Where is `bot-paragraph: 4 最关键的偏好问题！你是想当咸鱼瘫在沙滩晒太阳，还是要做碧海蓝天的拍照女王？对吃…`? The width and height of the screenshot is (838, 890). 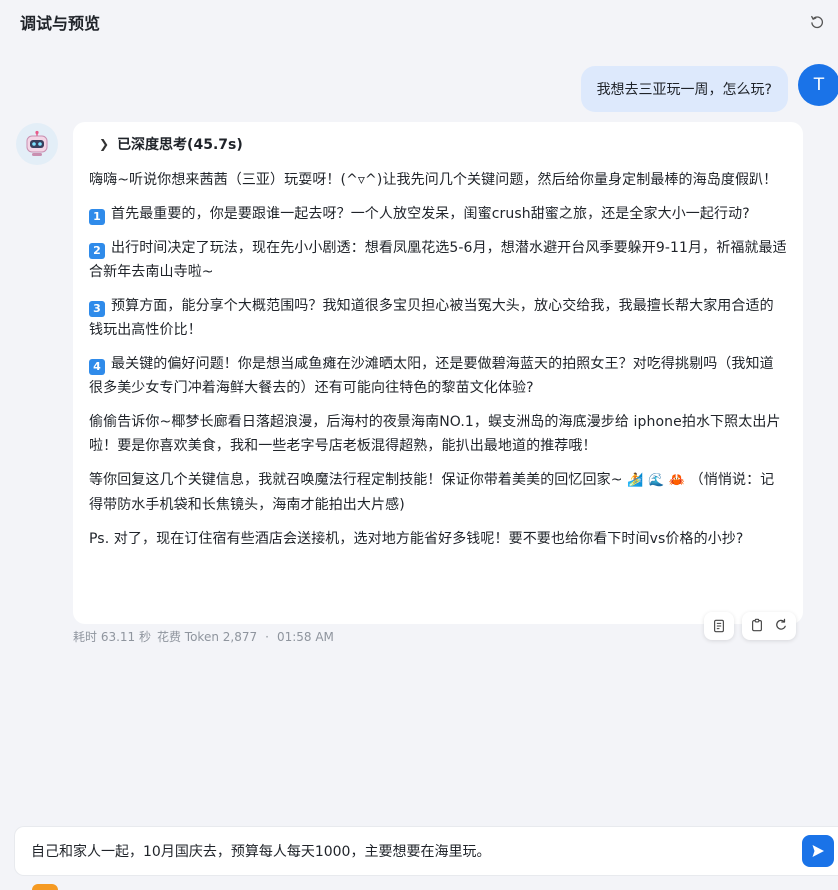
bot-paragraph: 4 最关键的偏好问题！你是想当咸鱼瘫在沙滩晒太阳，还是要做碧海蓝天的拍照女王？对吃… is located at coordinates (438, 376).